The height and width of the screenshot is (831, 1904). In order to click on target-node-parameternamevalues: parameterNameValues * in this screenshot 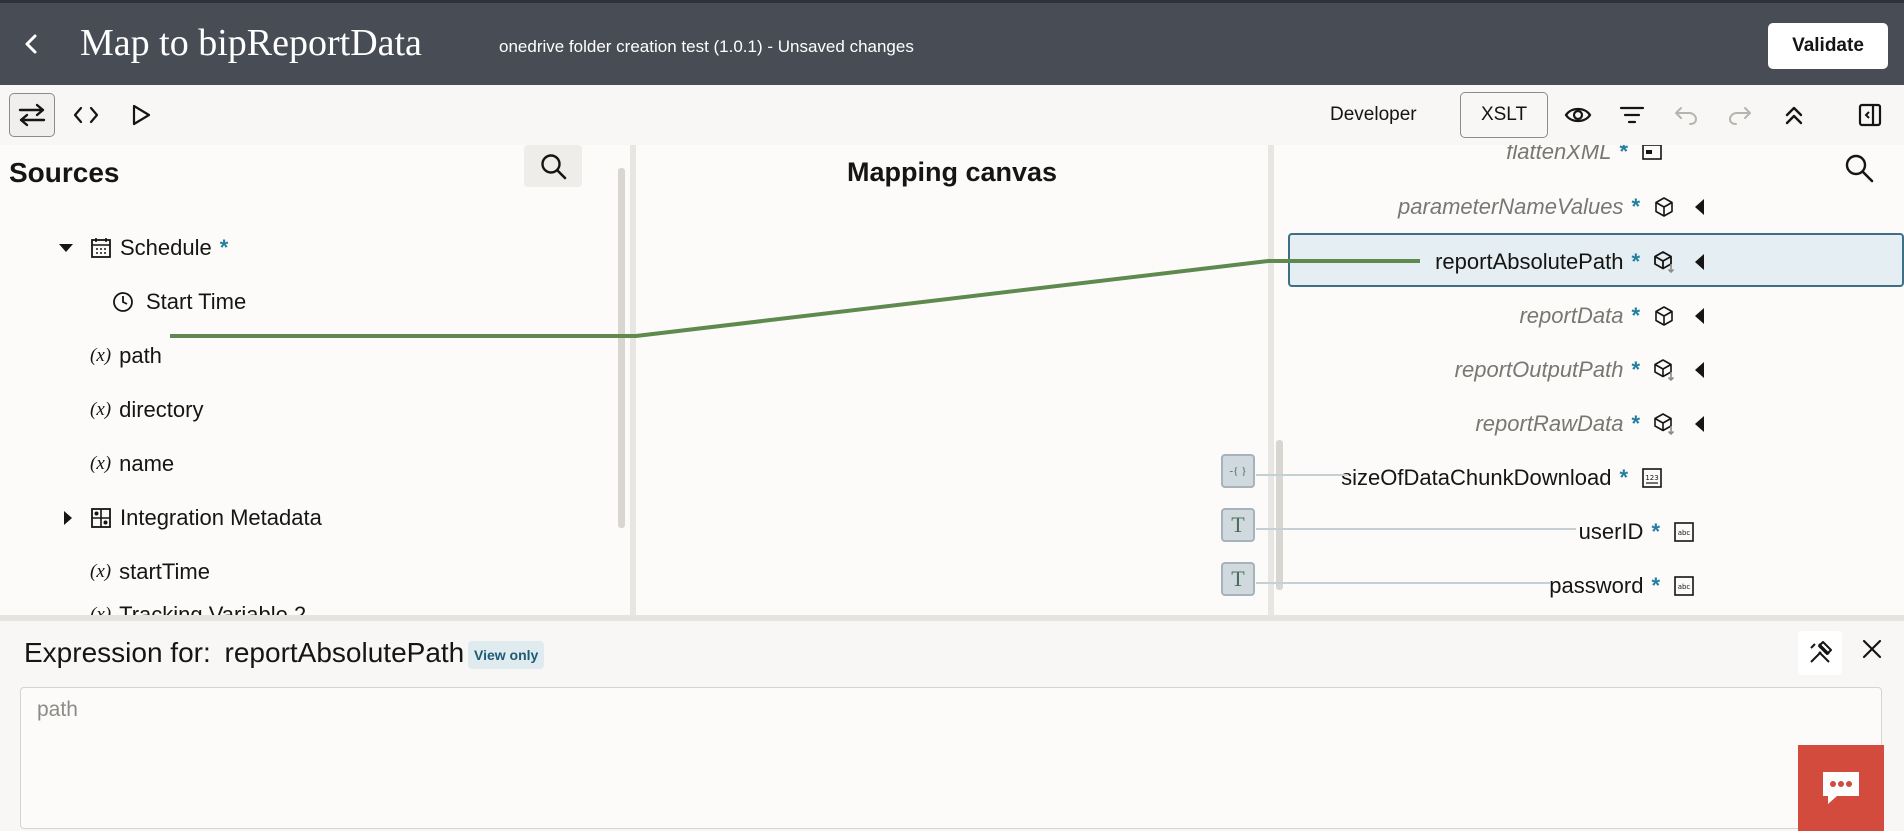, I will do `click(1555, 207)`.